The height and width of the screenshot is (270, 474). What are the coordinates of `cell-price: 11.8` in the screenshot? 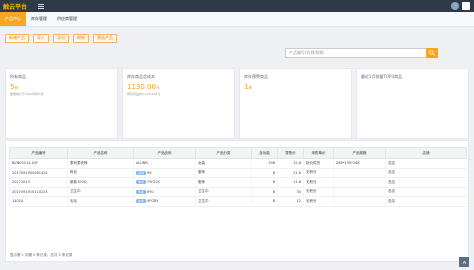 It's located at (290, 182).